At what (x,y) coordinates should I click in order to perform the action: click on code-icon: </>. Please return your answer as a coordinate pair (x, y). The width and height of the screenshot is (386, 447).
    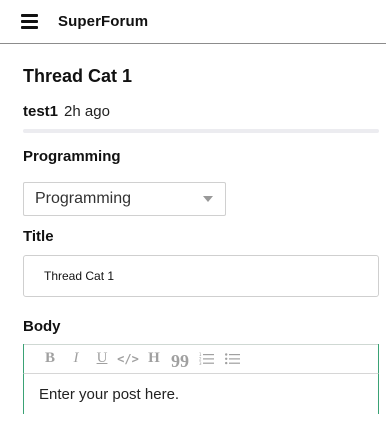
    Looking at the image, I should click on (128, 359).